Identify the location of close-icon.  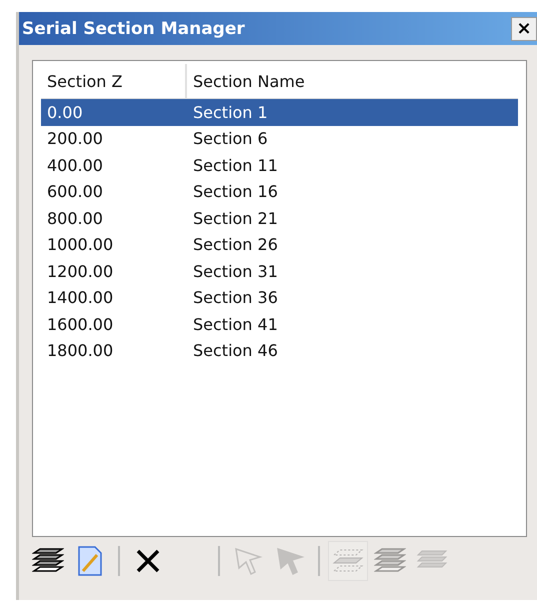
(148, 561).